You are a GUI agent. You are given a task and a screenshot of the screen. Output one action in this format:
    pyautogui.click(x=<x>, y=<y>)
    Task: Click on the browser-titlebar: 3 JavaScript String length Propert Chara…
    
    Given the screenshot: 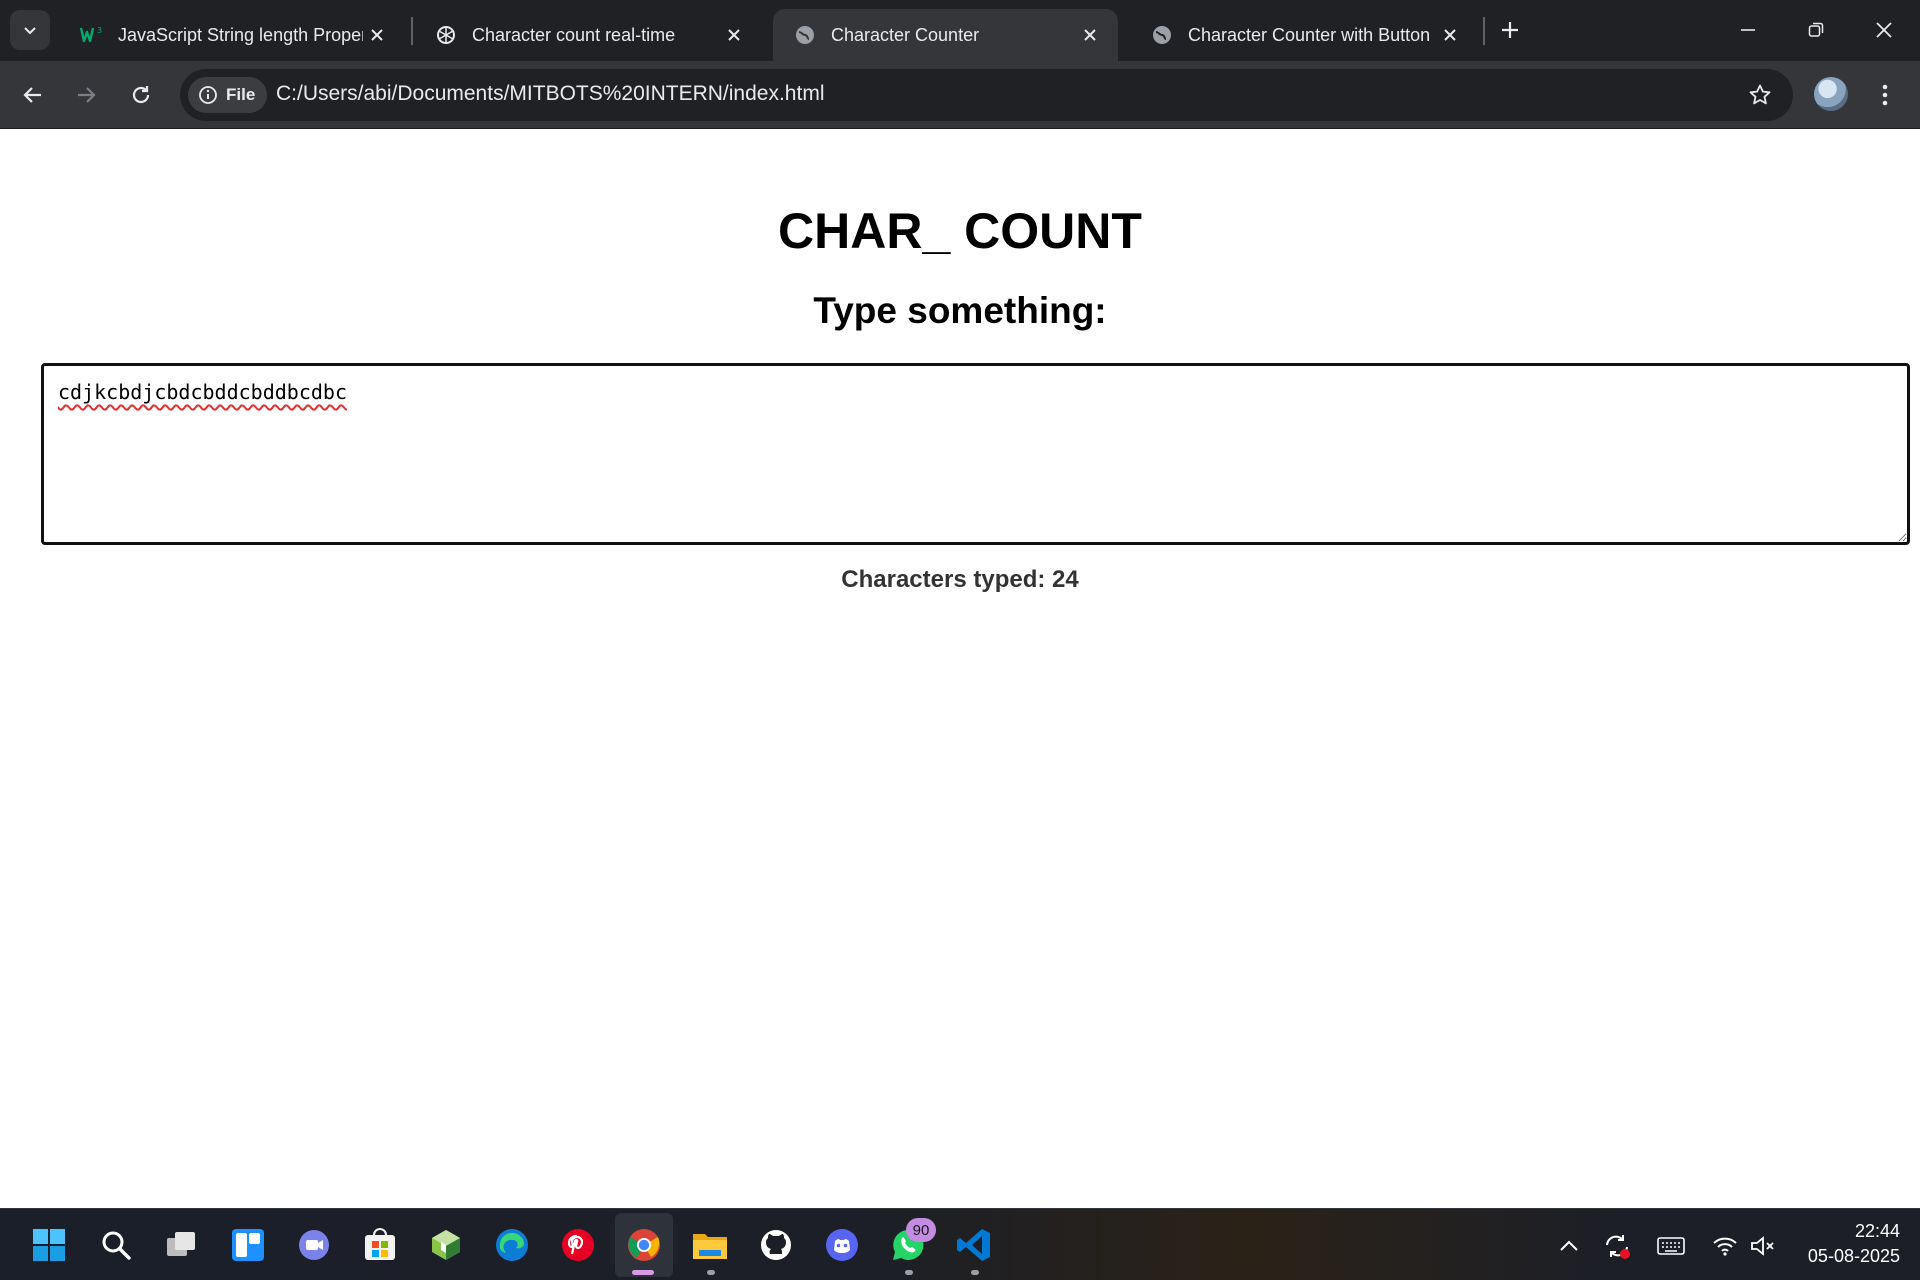 What is the action you would take?
    pyautogui.click(x=960, y=30)
    